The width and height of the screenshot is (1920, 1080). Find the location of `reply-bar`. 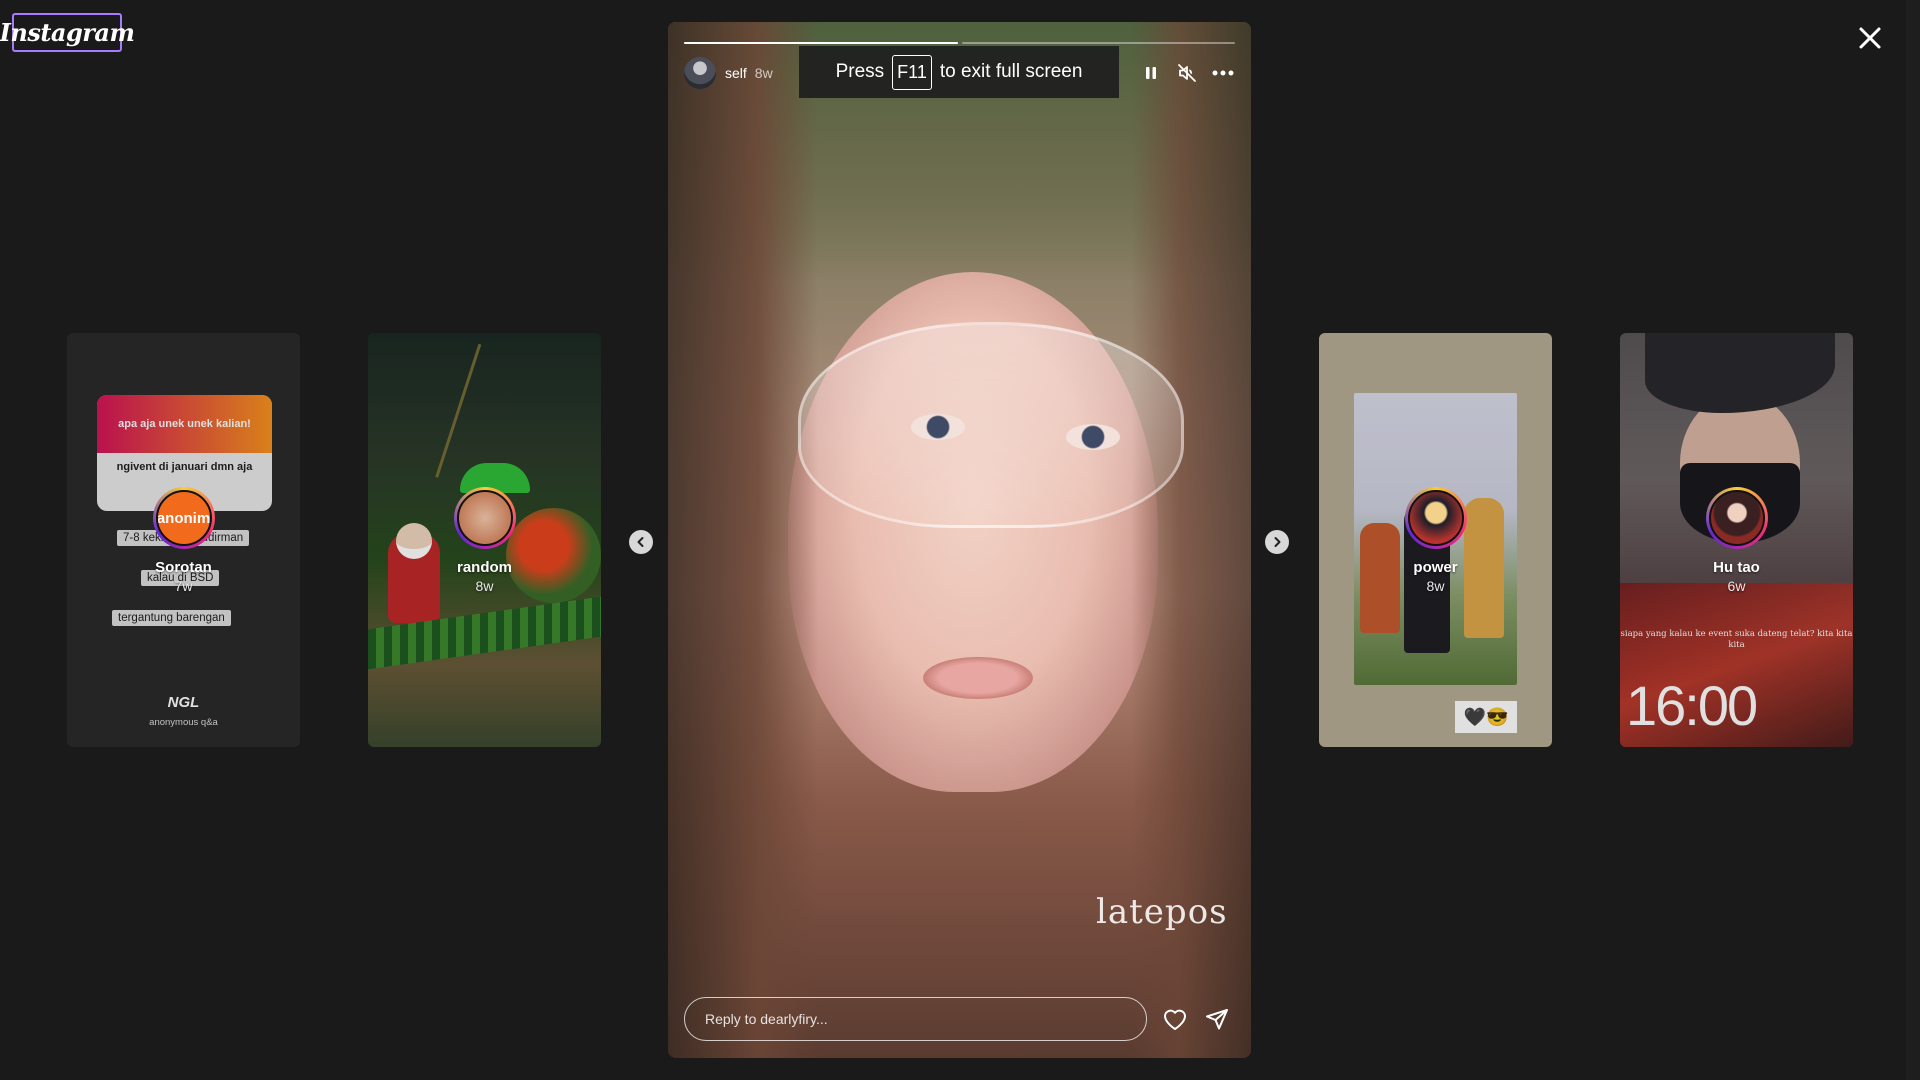

reply-bar is located at coordinates (959, 1019).